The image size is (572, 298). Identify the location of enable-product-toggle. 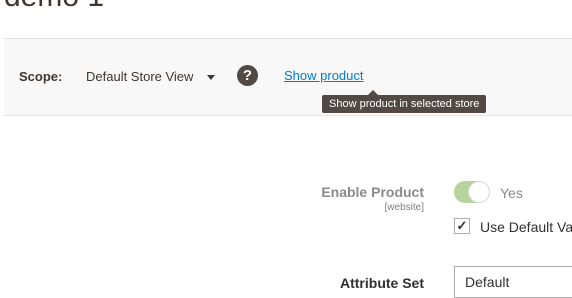
(472, 192).